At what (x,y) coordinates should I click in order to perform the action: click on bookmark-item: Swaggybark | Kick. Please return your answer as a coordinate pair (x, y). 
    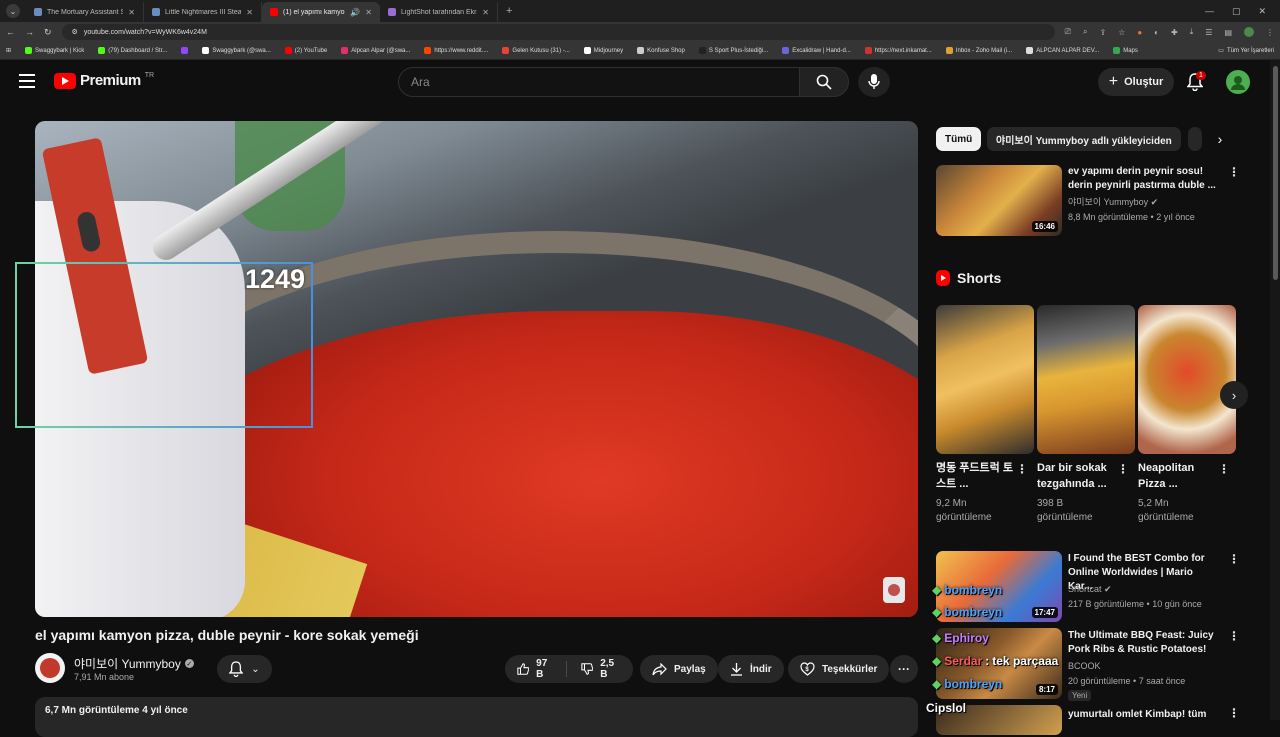
    Looking at the image, I should click on (54, 50).